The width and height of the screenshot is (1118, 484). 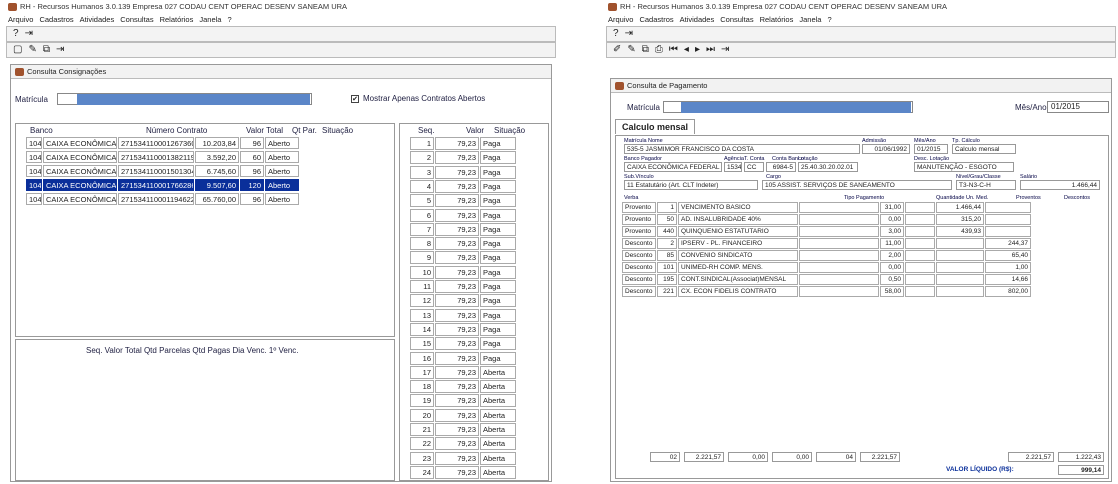 What do you see at coordinates (463, 344) in the screenshot?
I see `list-item: 15 79,23 Paga` at bounding box center [463, 344].